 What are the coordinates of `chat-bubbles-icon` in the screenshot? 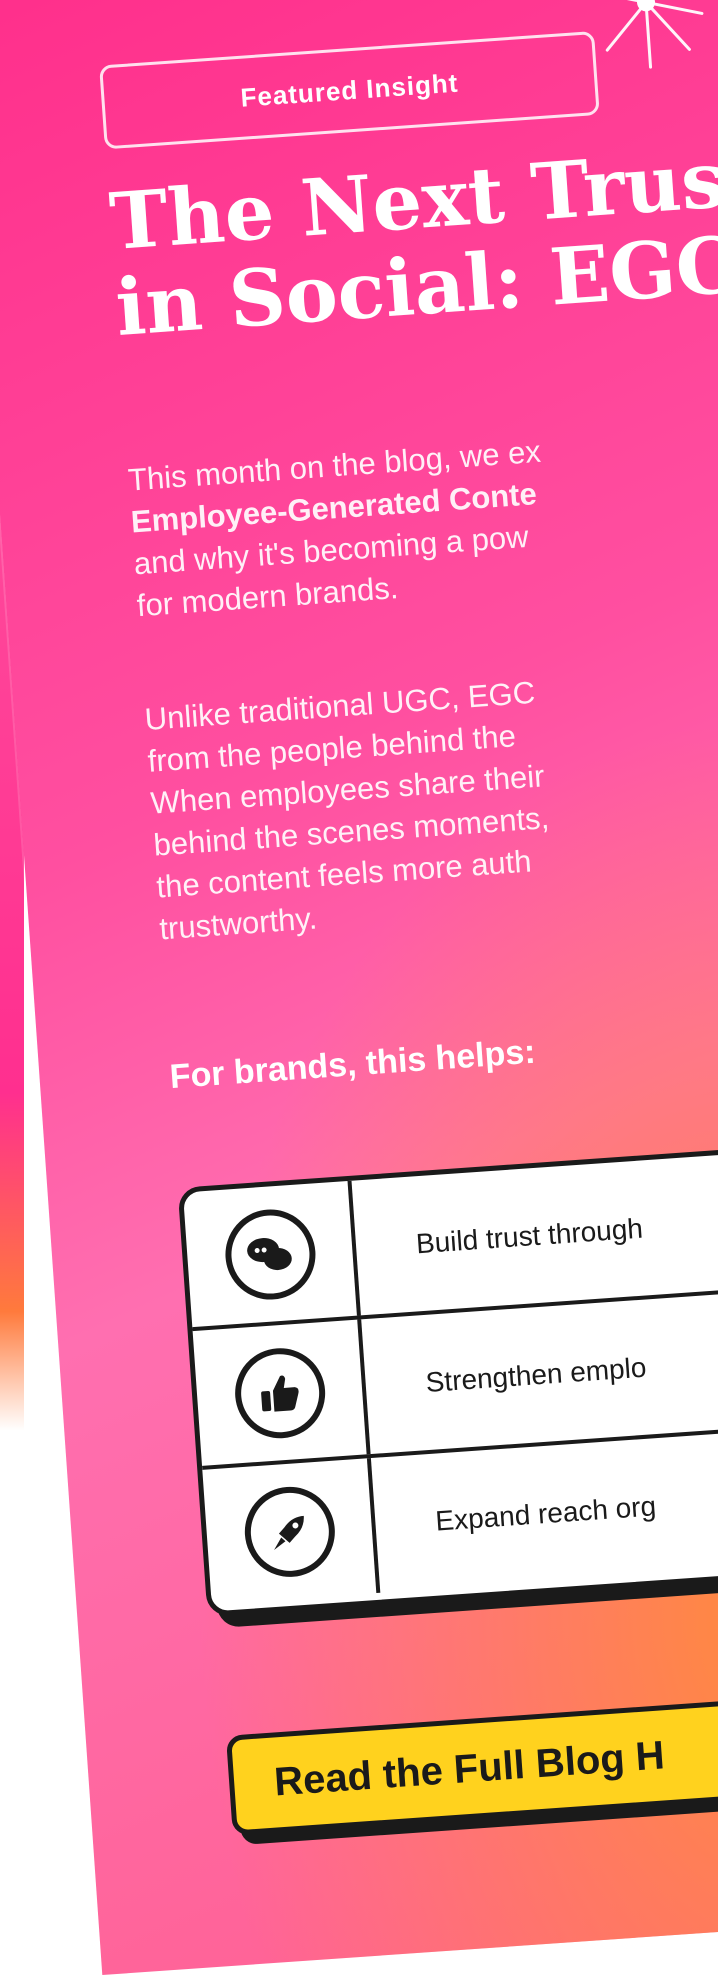 It's located at (269, 1254).